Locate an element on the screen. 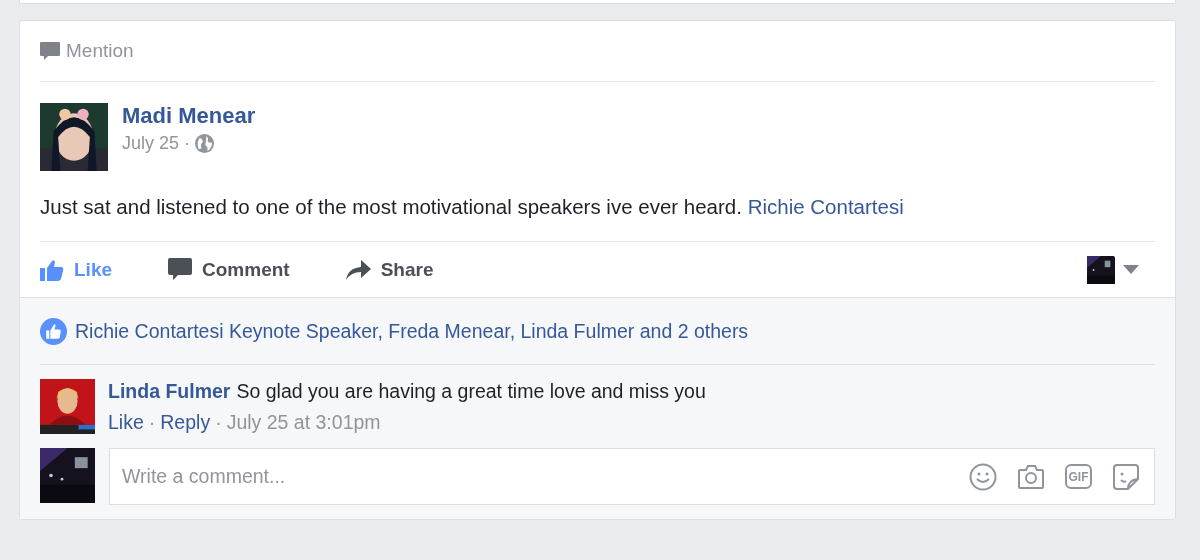  author-name: Madi Menear is located at coordinates (189, 116).